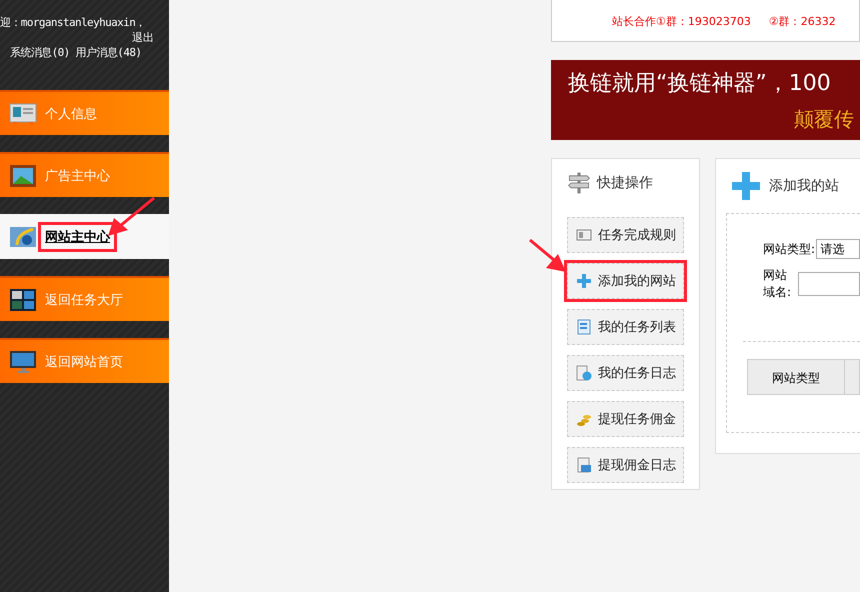 Image resolution: width=860 pixels, height=592 pixels. I want to click on panel-title: 快捷操作, so click(625, 183).